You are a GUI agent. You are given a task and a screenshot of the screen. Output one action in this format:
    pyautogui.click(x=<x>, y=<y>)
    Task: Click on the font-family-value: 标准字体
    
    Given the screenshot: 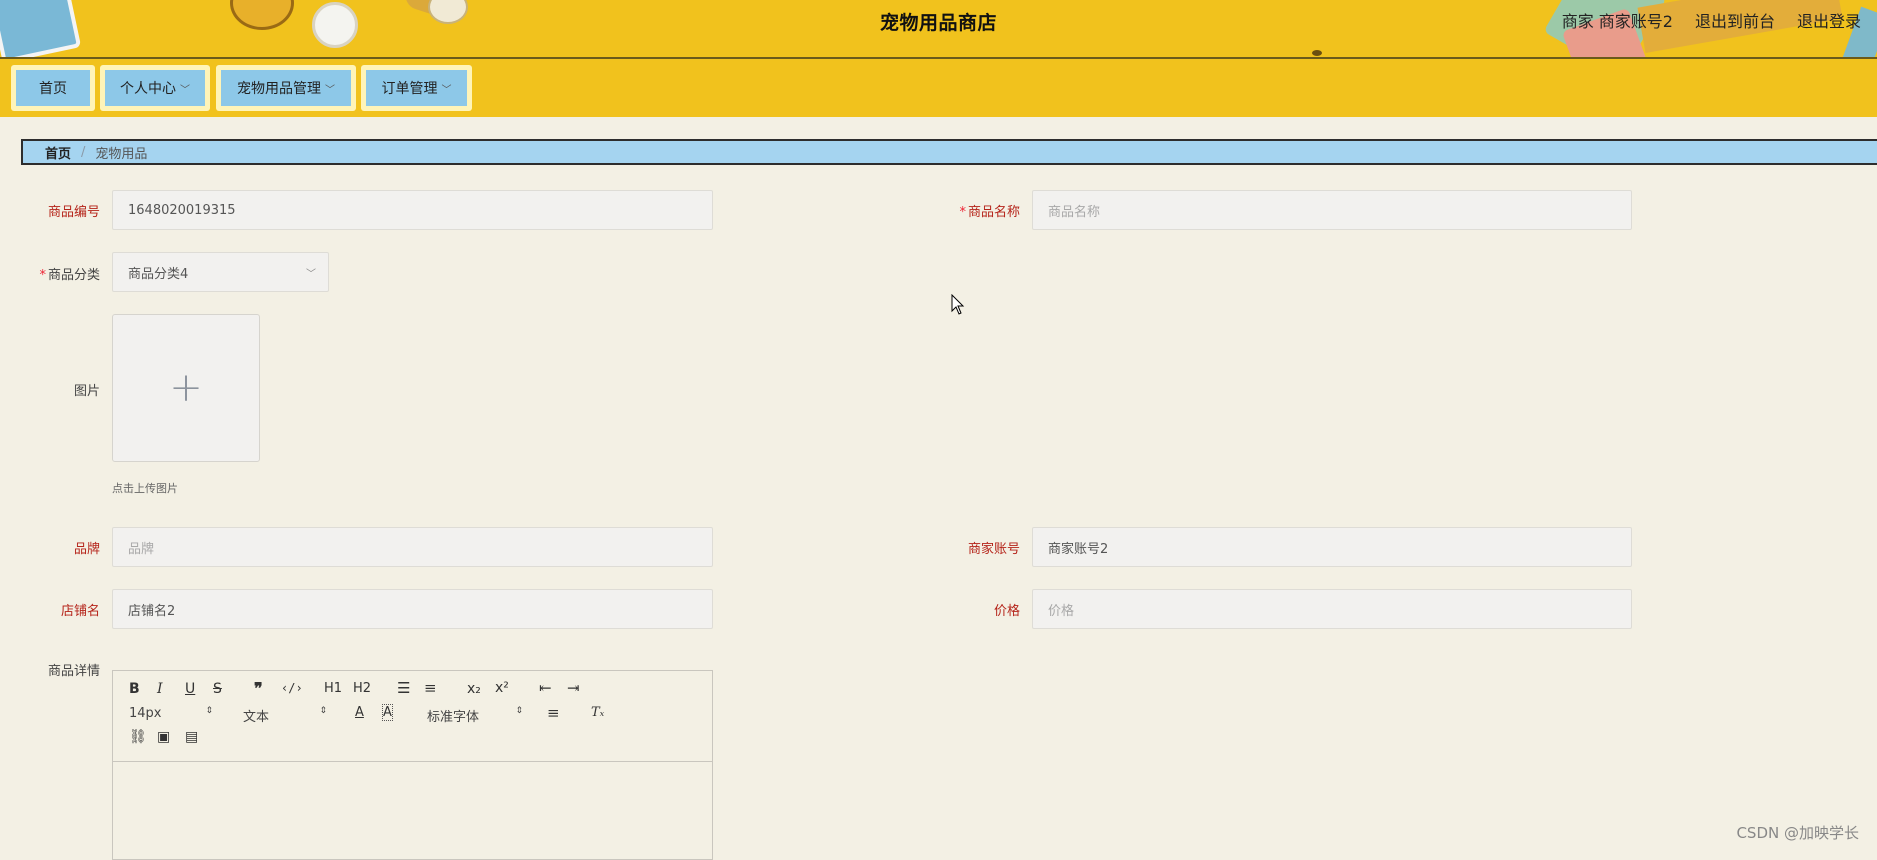 What is the action you would take?
    pyautogui.click(x=453, y=717)
    